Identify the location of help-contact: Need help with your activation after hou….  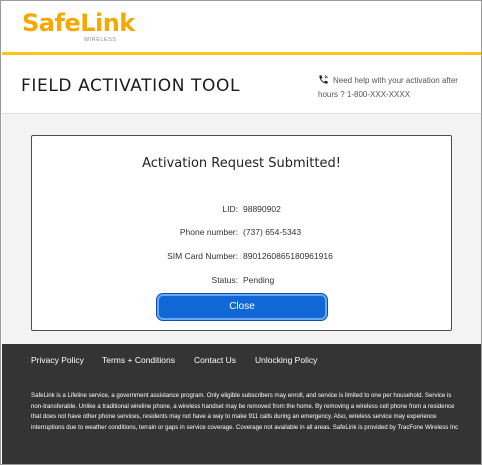
(398, 88).